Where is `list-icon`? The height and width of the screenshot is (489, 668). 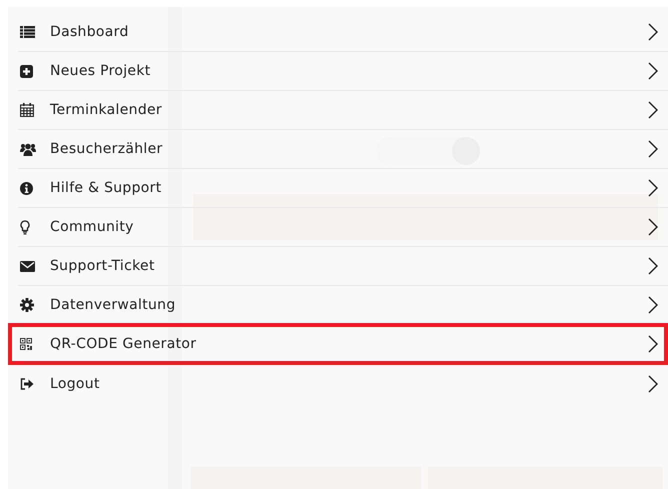 list-icon is located at coordinates (27, 32).